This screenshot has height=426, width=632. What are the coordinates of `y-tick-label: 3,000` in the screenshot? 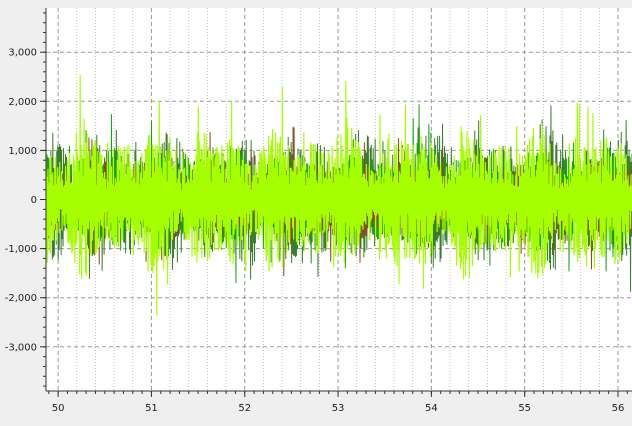 It's located at (22, 53).